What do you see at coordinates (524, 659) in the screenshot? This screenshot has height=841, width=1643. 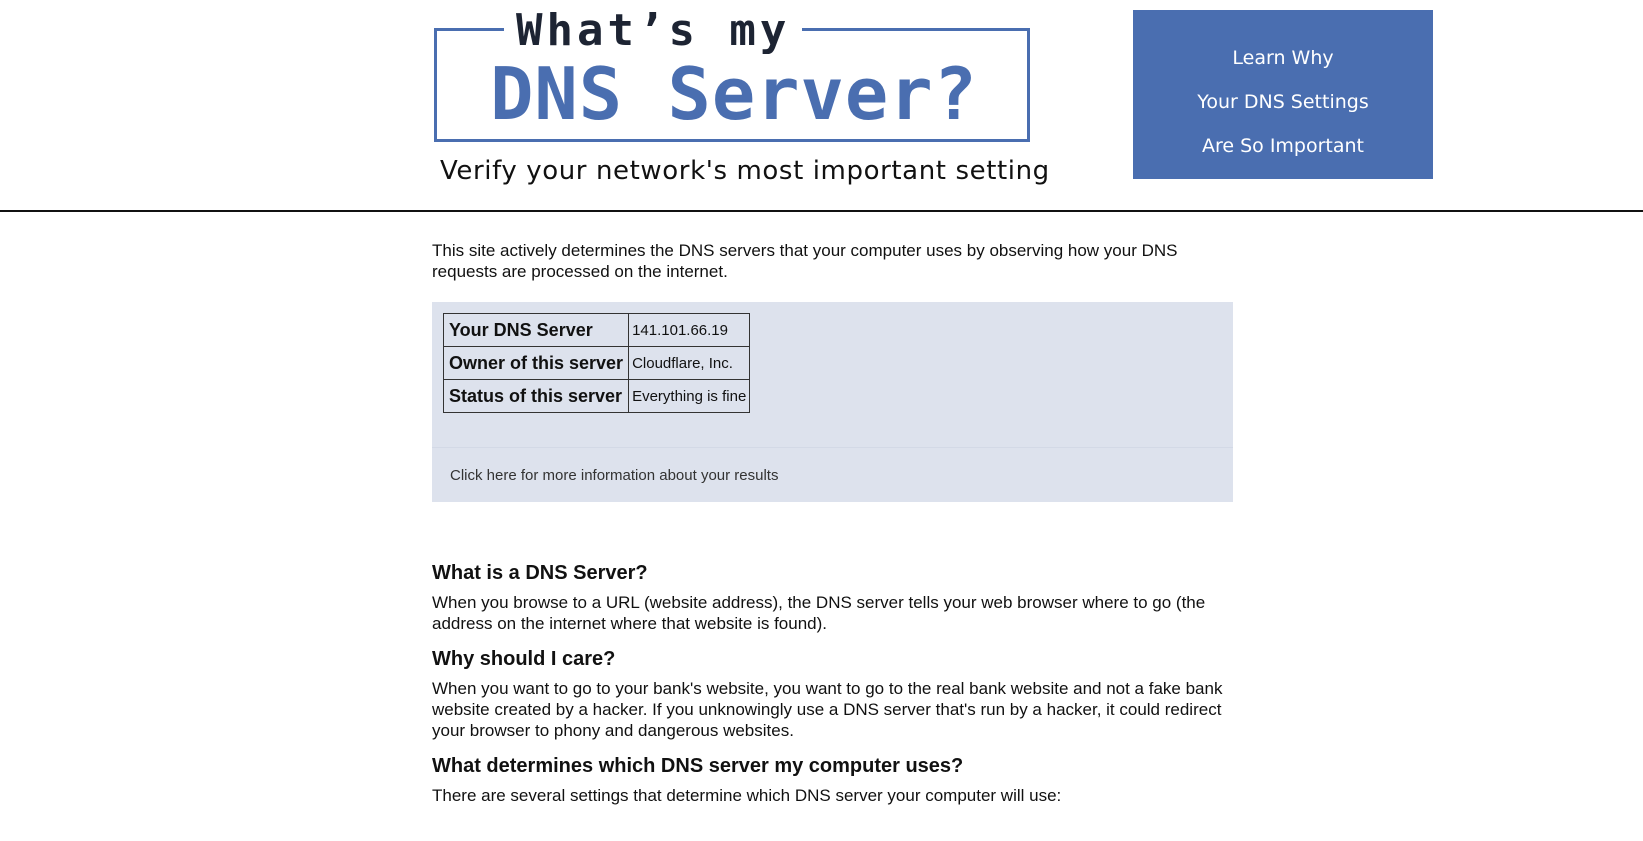 I see `faq-heading: Why should I care?` at bounding box center [524, 659].